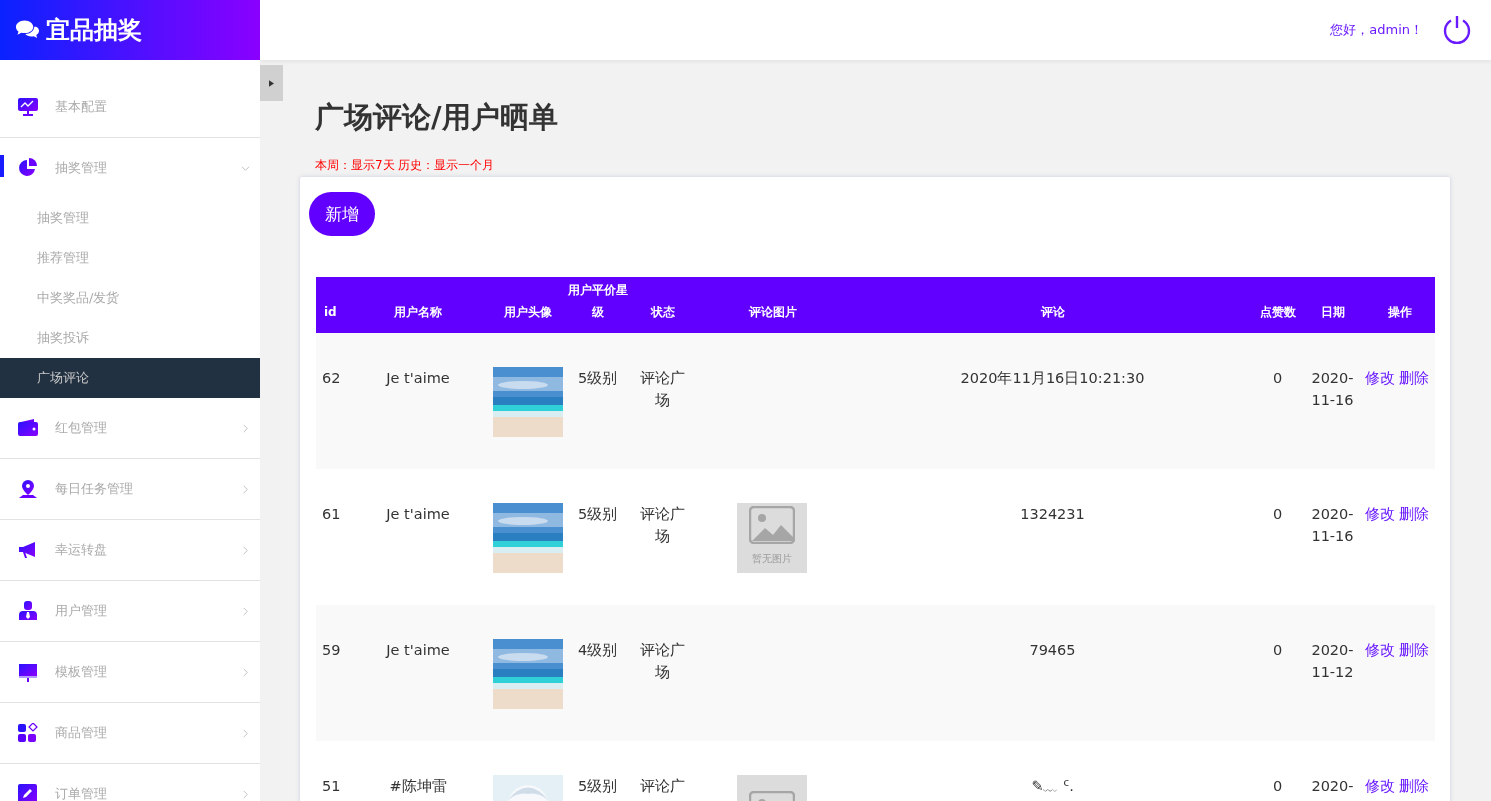  I want to click on column-header: 用户头像, so click(527, 312).